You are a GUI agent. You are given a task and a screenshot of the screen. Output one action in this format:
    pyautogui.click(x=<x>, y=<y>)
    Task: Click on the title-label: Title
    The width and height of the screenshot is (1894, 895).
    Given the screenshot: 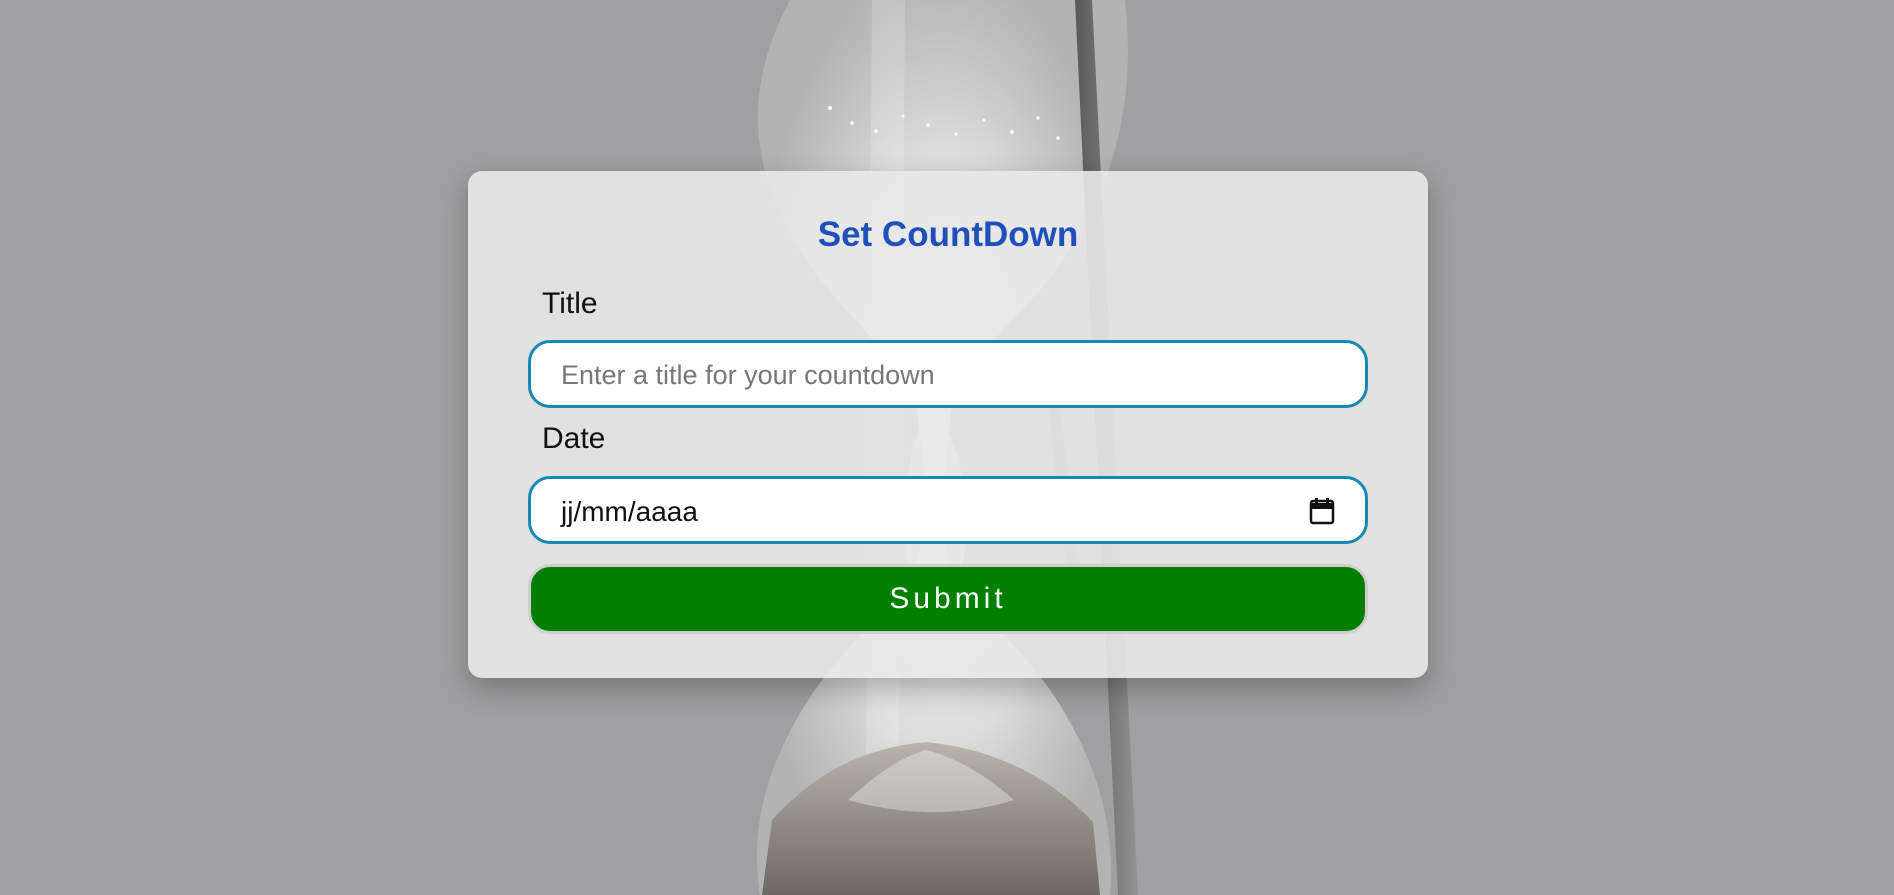 What is the action you would take?
    pyautogui.click(x=570, y=303)
    